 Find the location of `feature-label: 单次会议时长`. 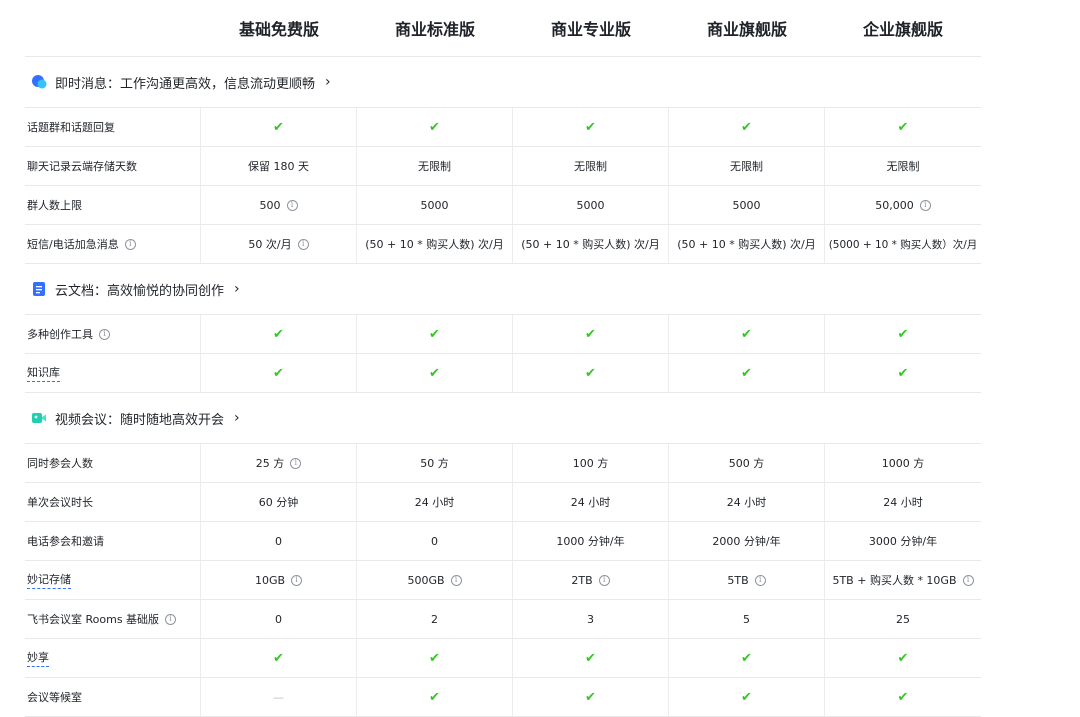

feature-label: 单次会议时长 is located at coordinates (113, 502).